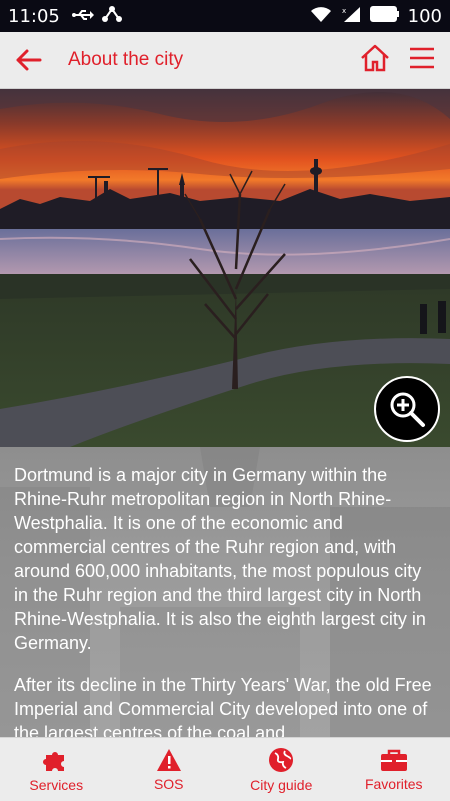 This screenshot has height=801, width=450. I want to click on nav-city-guide: City guide, so click(281, 769).